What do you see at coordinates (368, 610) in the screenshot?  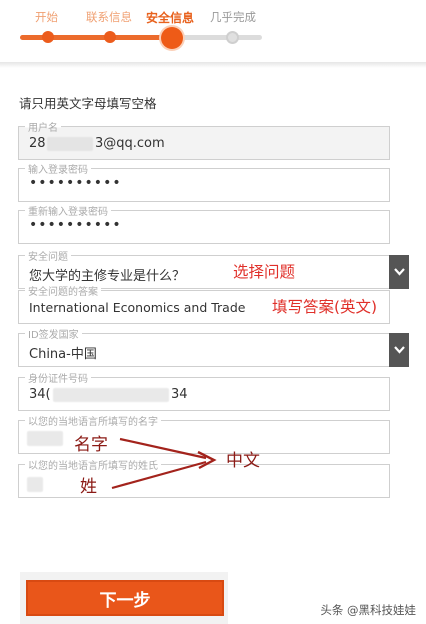 I see `watermark: 头条 @黑科技娃娃` at bounding box center [368, 610].